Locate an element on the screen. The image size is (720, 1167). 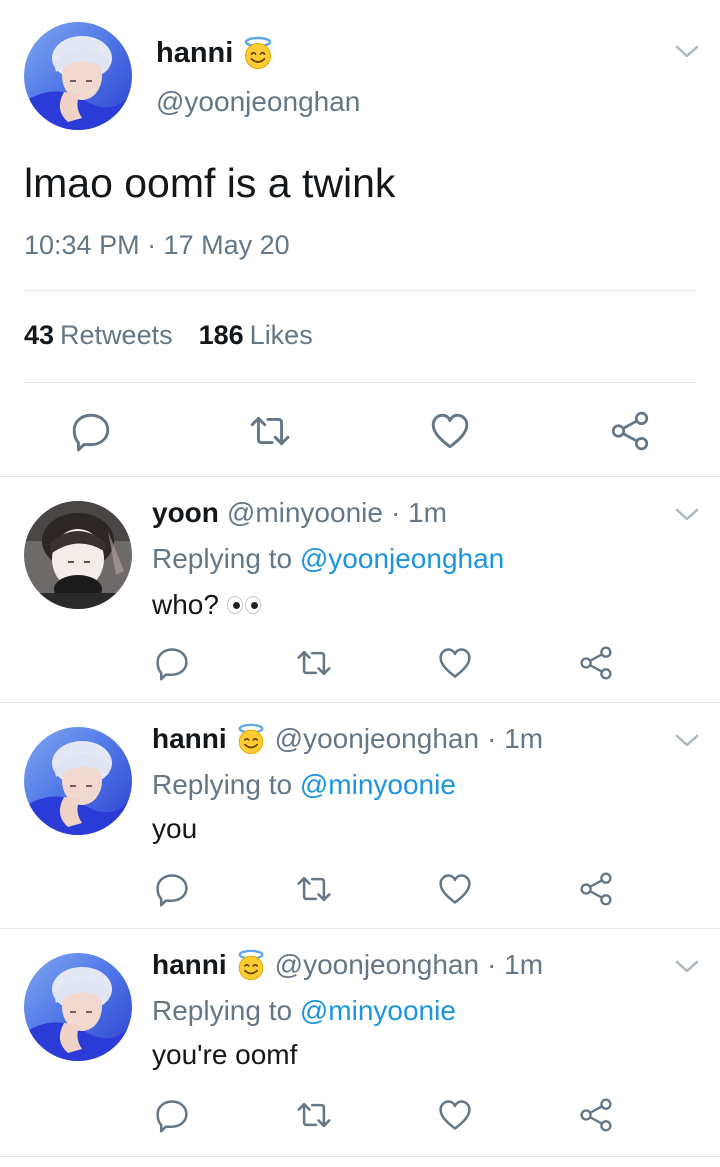
author-name: yoon is located at coordinates (185, 513).